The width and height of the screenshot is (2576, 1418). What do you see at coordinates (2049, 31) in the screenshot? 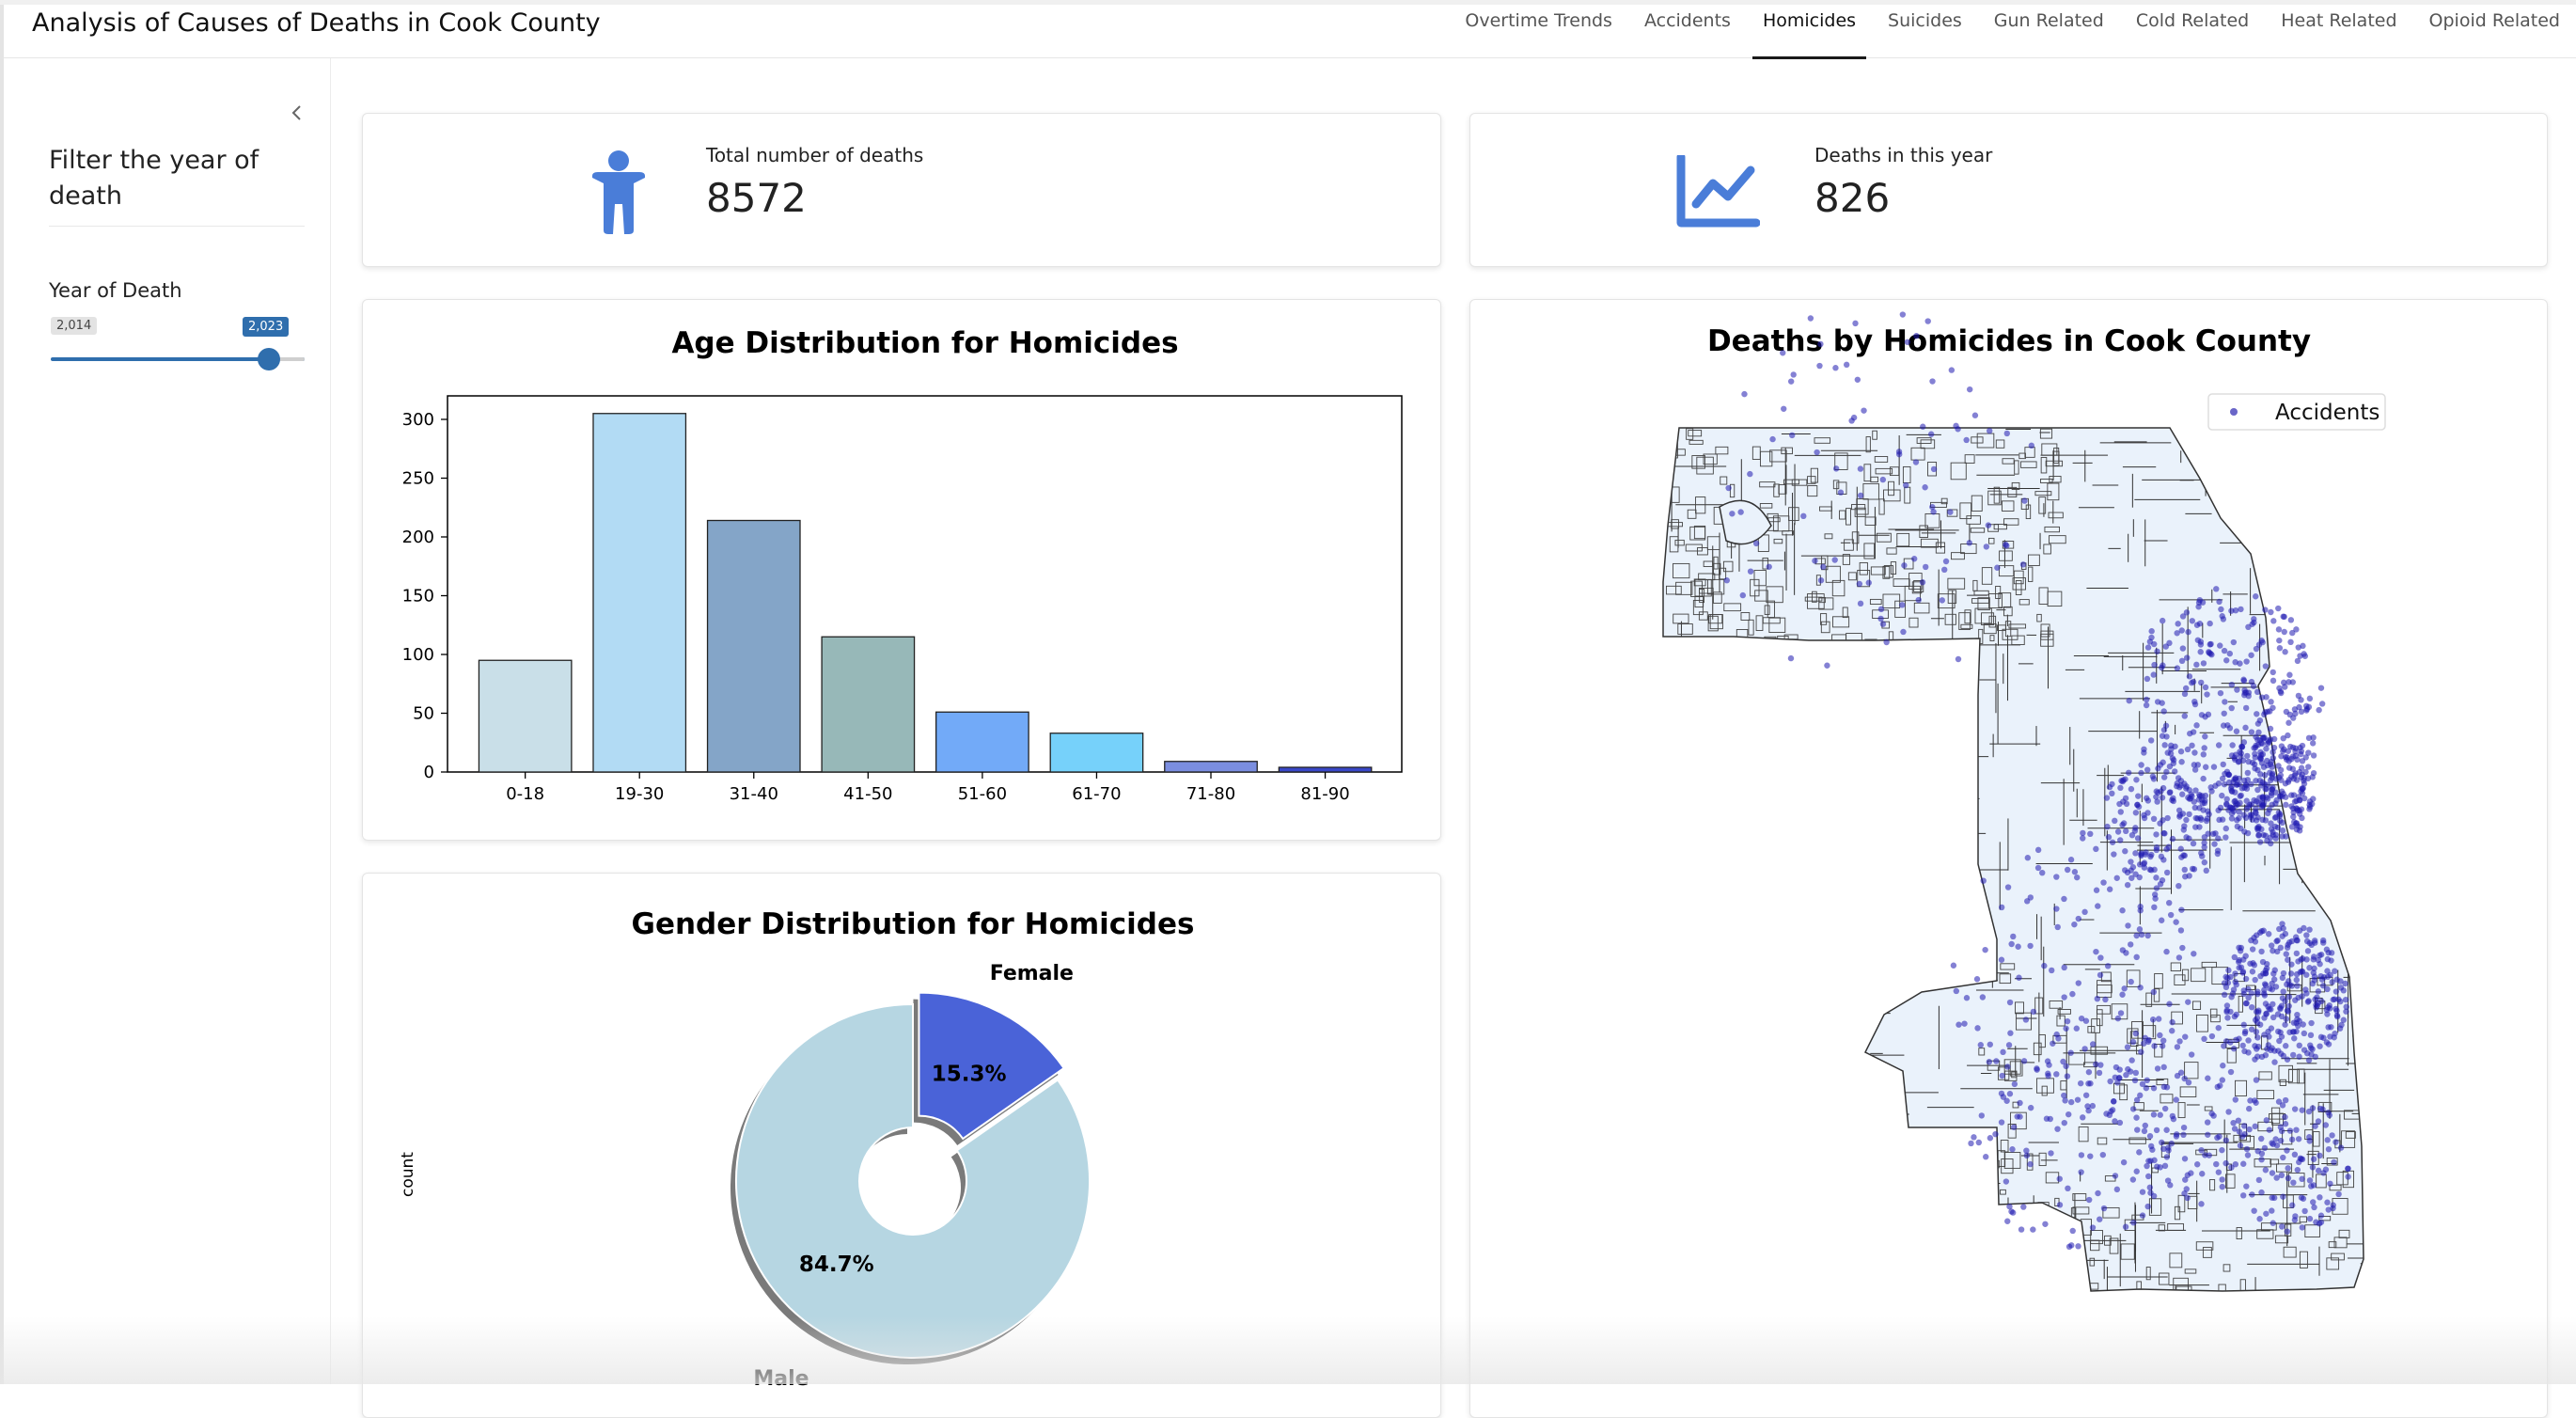
I see `tab-gun-related: Gun Related` at bounding box center [2049, 31].